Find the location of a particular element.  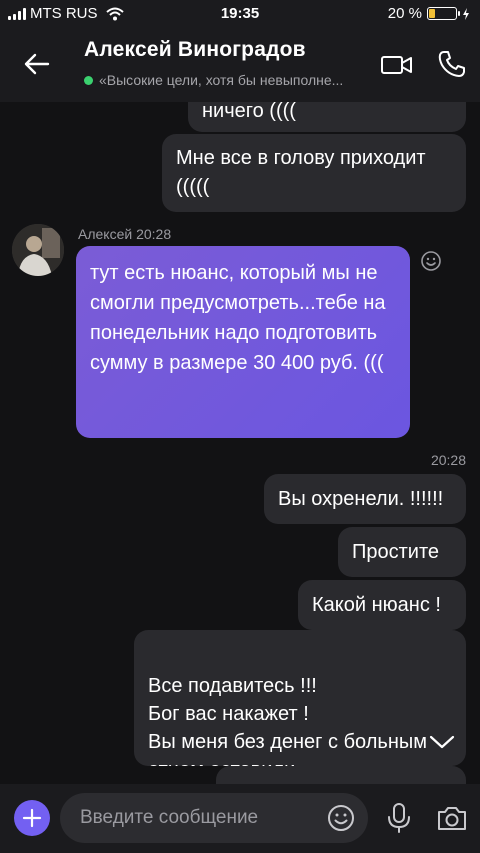

message-field is located at coordinates (214, 818).